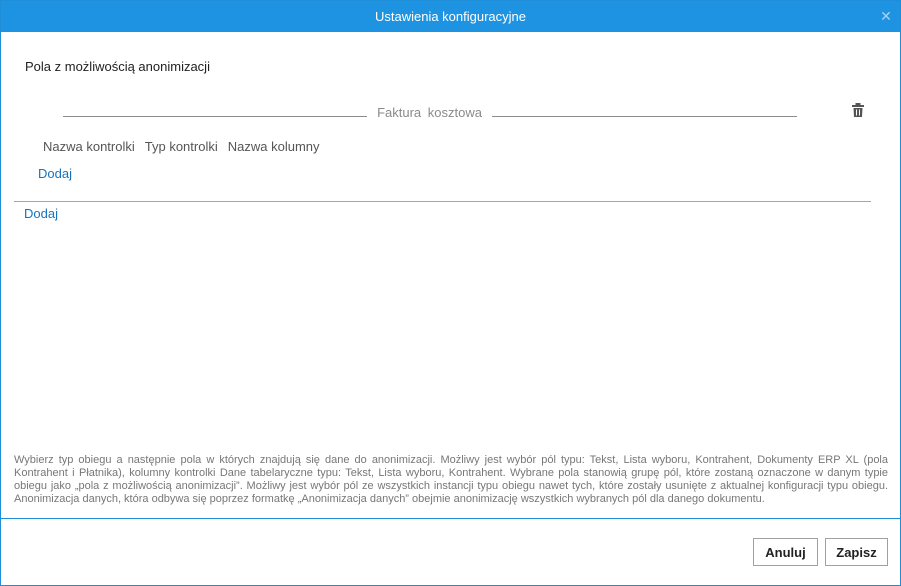 The height and width of the screenshot is (586, 901). What do you see at coordinates (856, 552) in the screenshot?
I see `save-button: Zapisz` at bounding box center [856, 552].